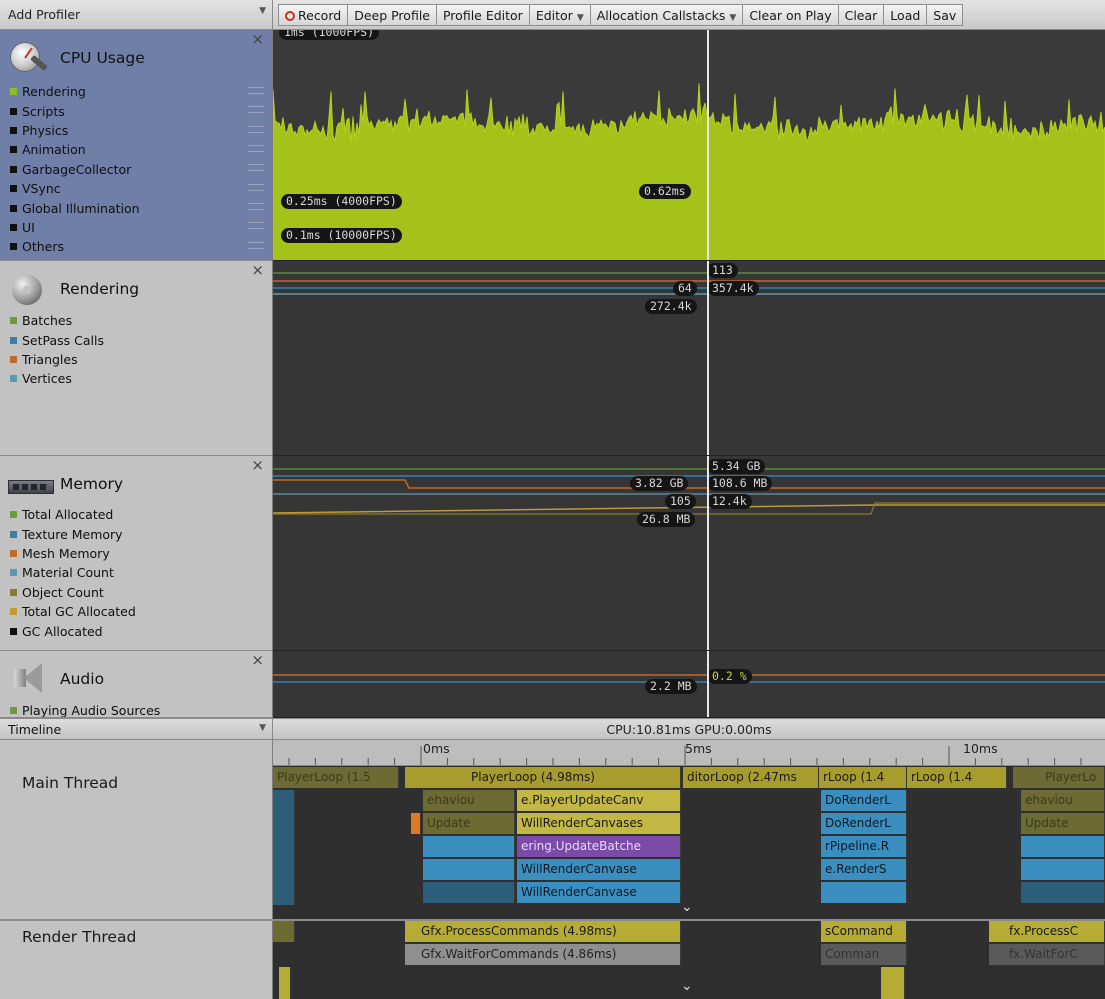  I want to click on legend-item-animation: Animation, so click(75, 149).